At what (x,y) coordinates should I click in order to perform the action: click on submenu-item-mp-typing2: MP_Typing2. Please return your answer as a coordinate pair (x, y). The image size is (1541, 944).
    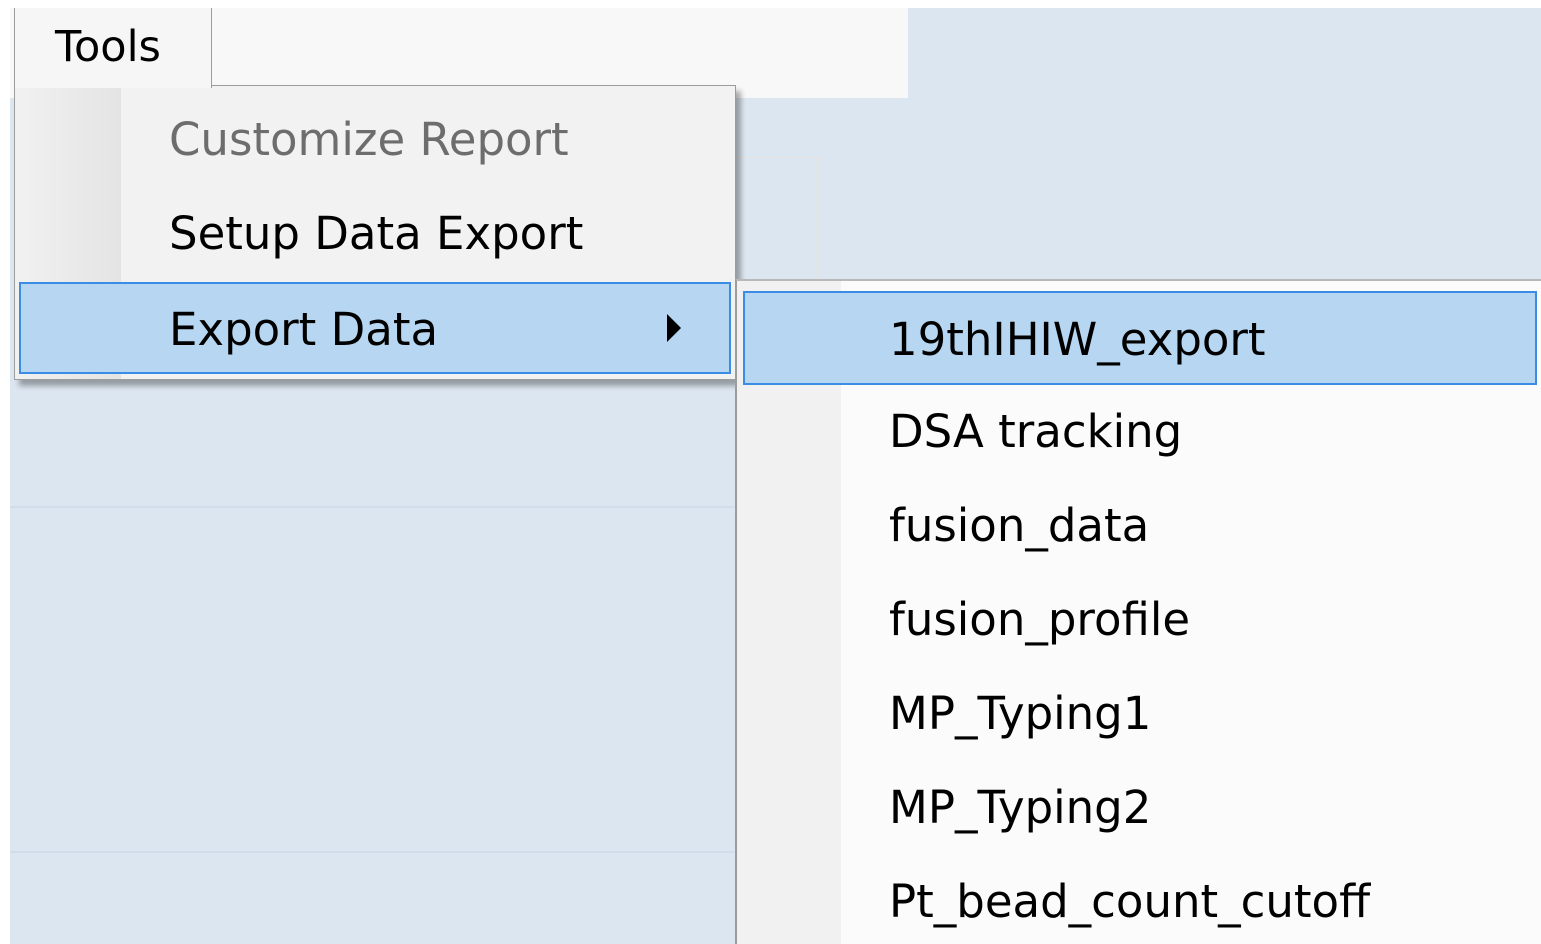
    Looking at the image, I should click on (1140, 808).